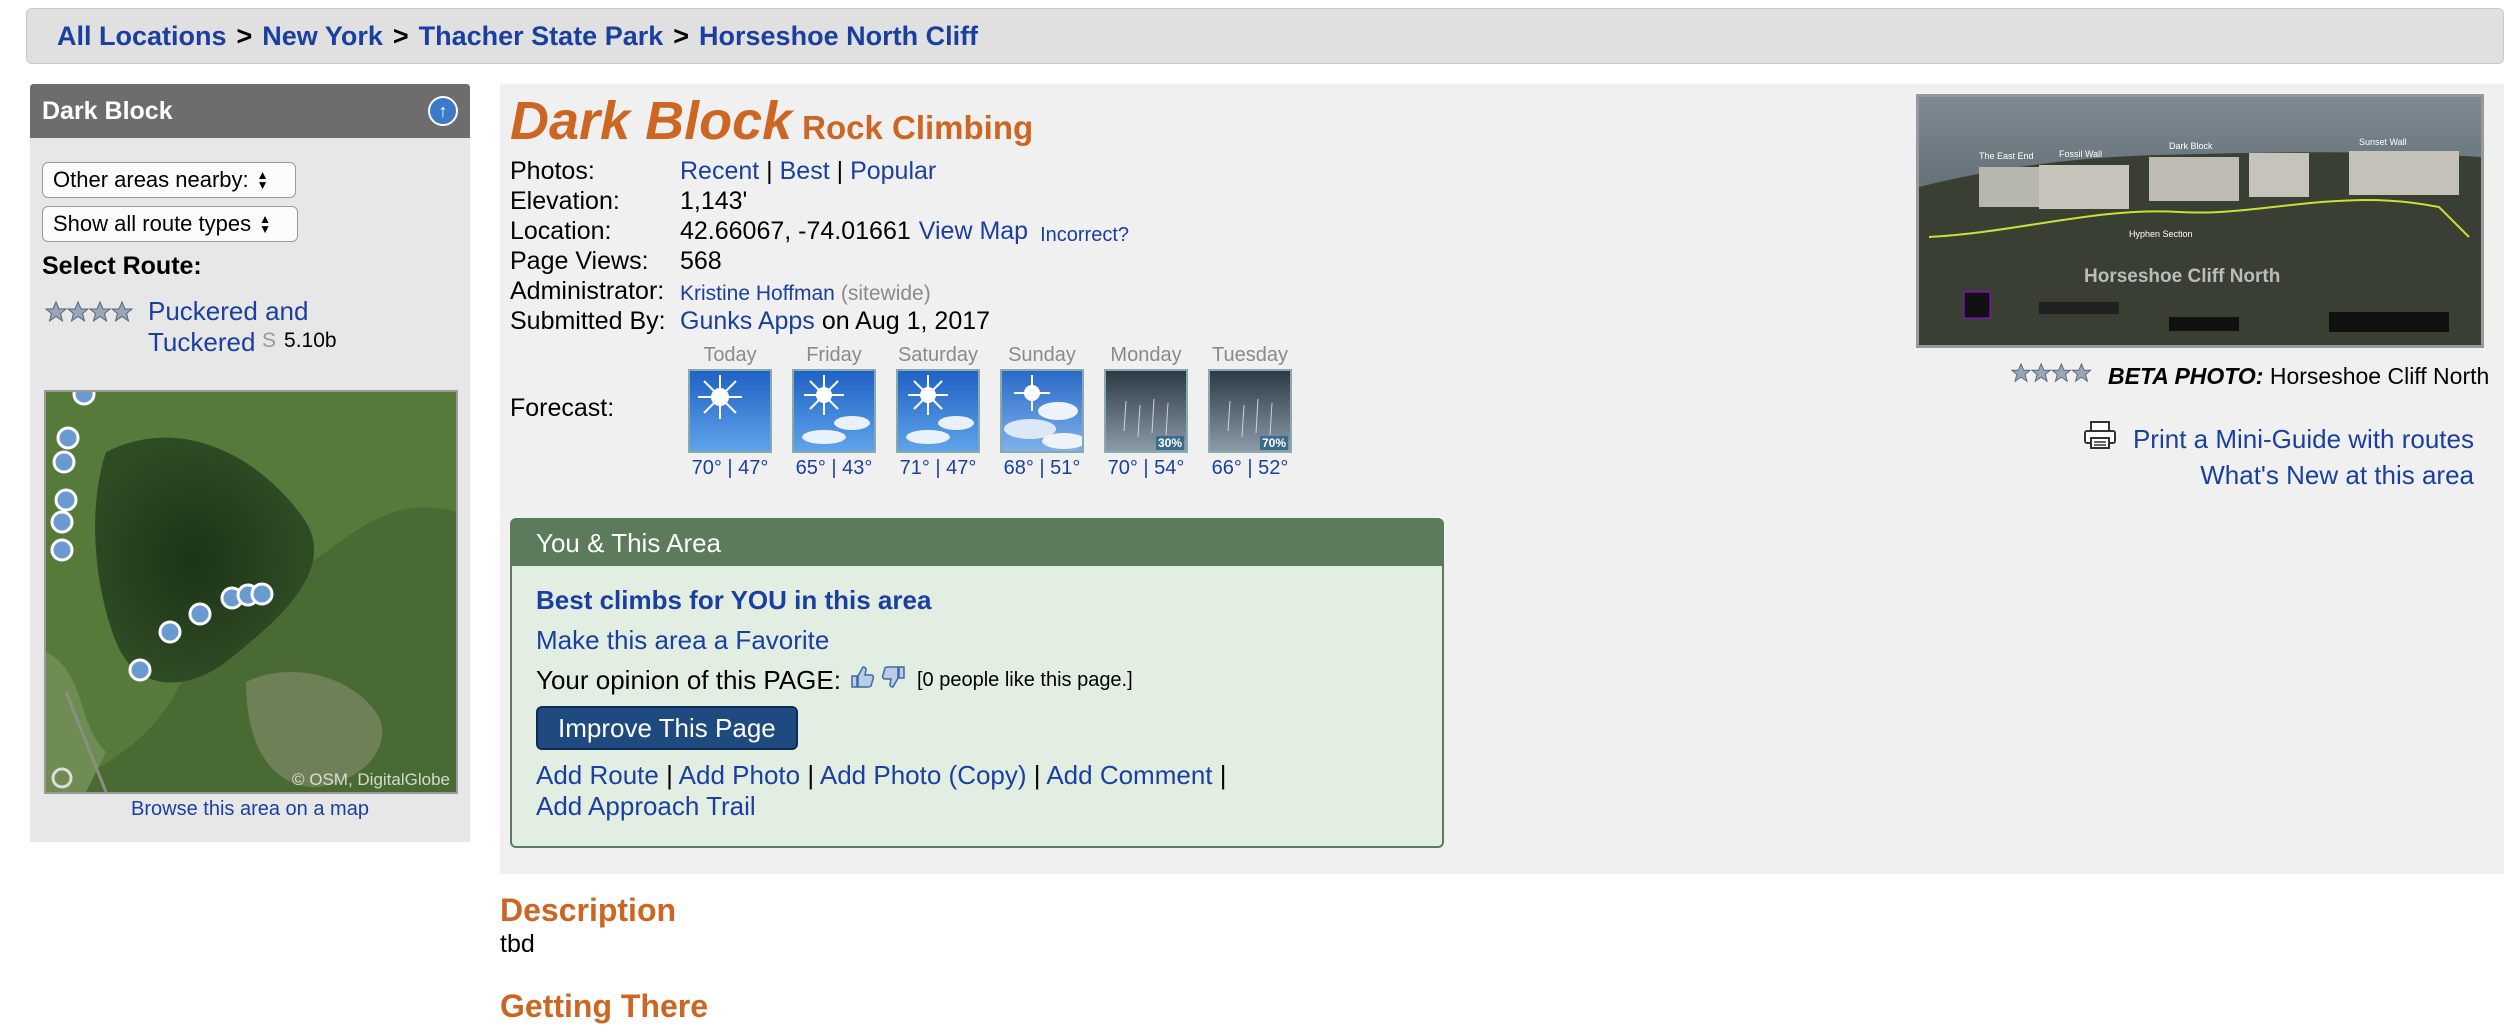  Describe the element at coordinates (1042, 355) in the screenshot. I see `forecast-day-name: Sunday` at that location.